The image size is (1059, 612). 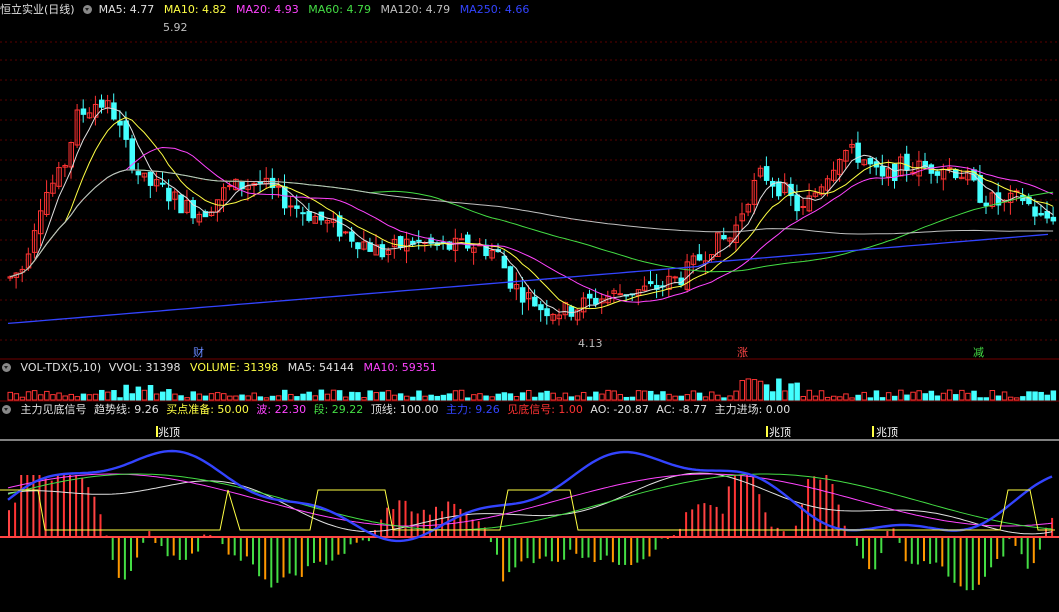 I want to click on top-signal-bar, so click(x=157, y=431).